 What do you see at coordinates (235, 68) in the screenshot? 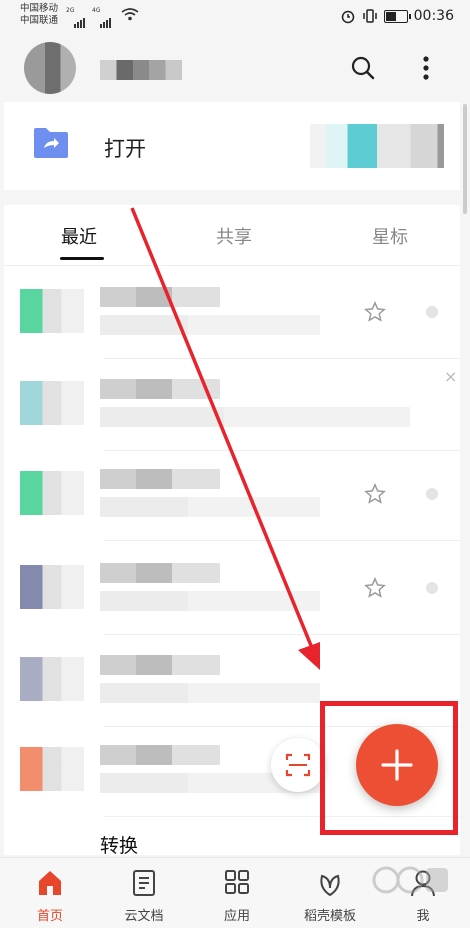
I see `app-header` at bounding box center [235, 68].